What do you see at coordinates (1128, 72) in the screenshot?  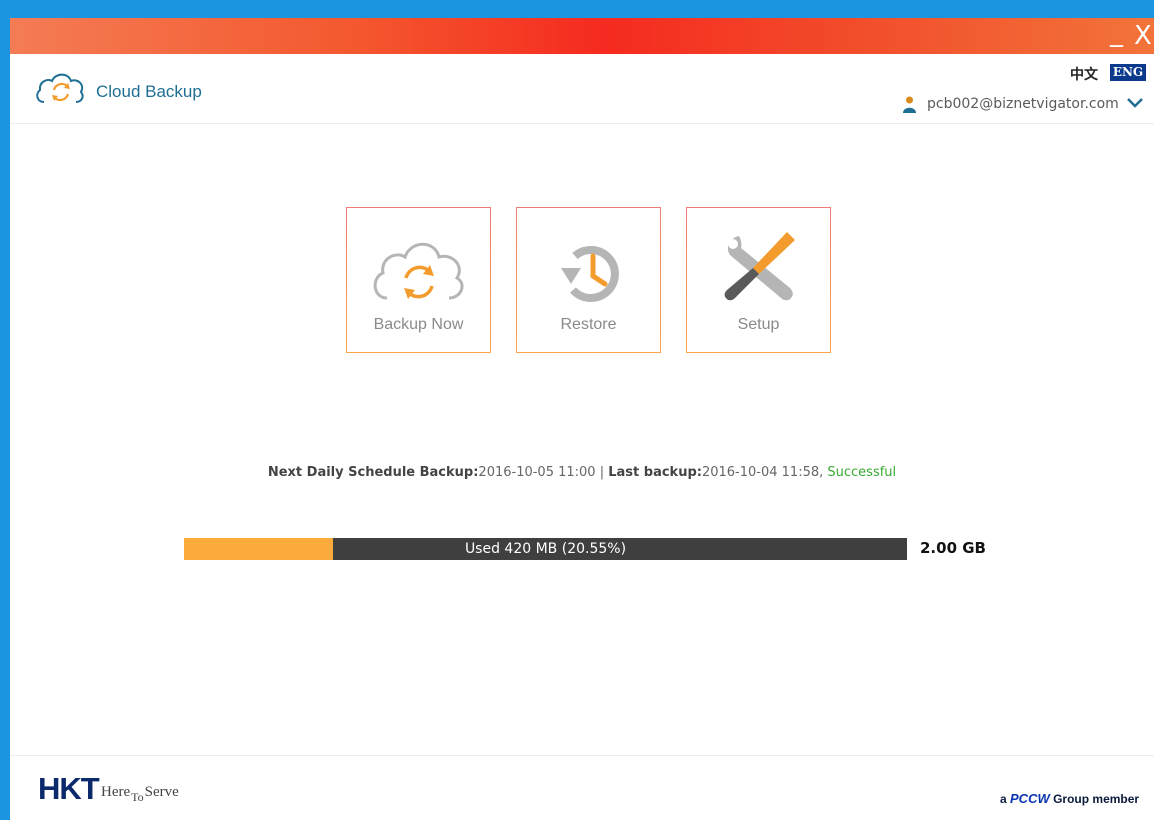 I see `lang-english-button: ENG` at bounding box center [1128, 72].